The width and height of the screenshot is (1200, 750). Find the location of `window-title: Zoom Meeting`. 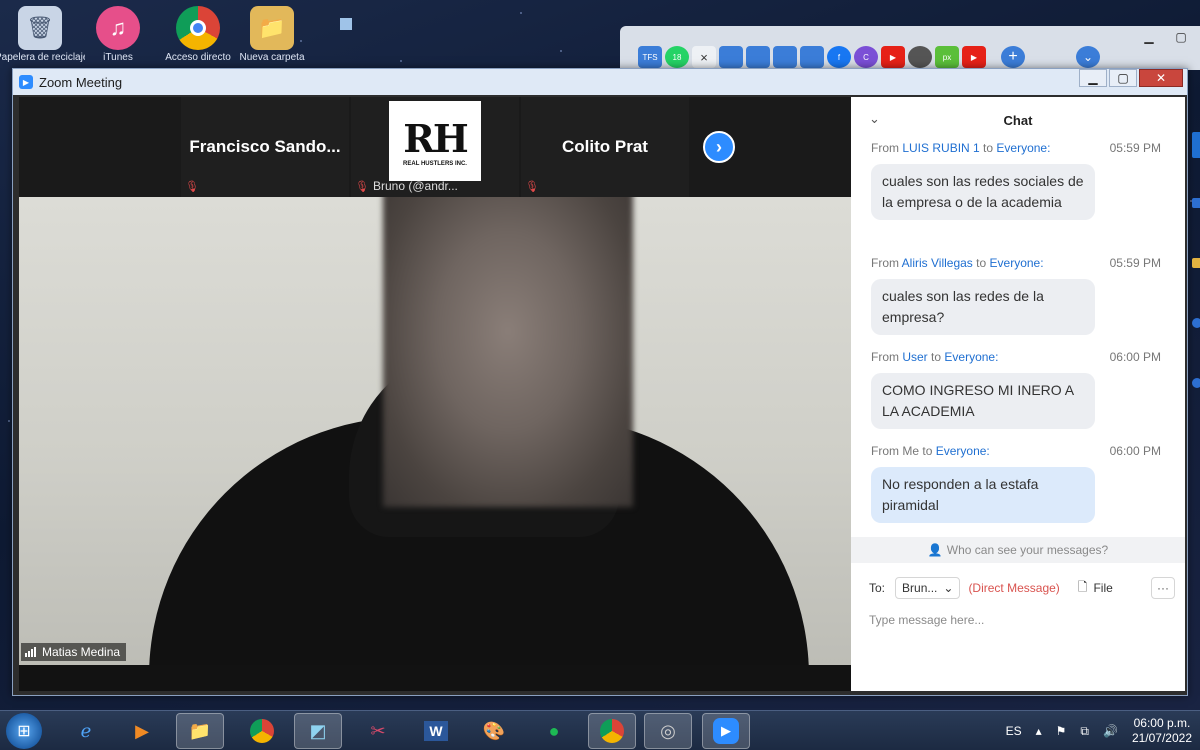

window-title: Zoom Meeting is located at coordinates (81, 82).